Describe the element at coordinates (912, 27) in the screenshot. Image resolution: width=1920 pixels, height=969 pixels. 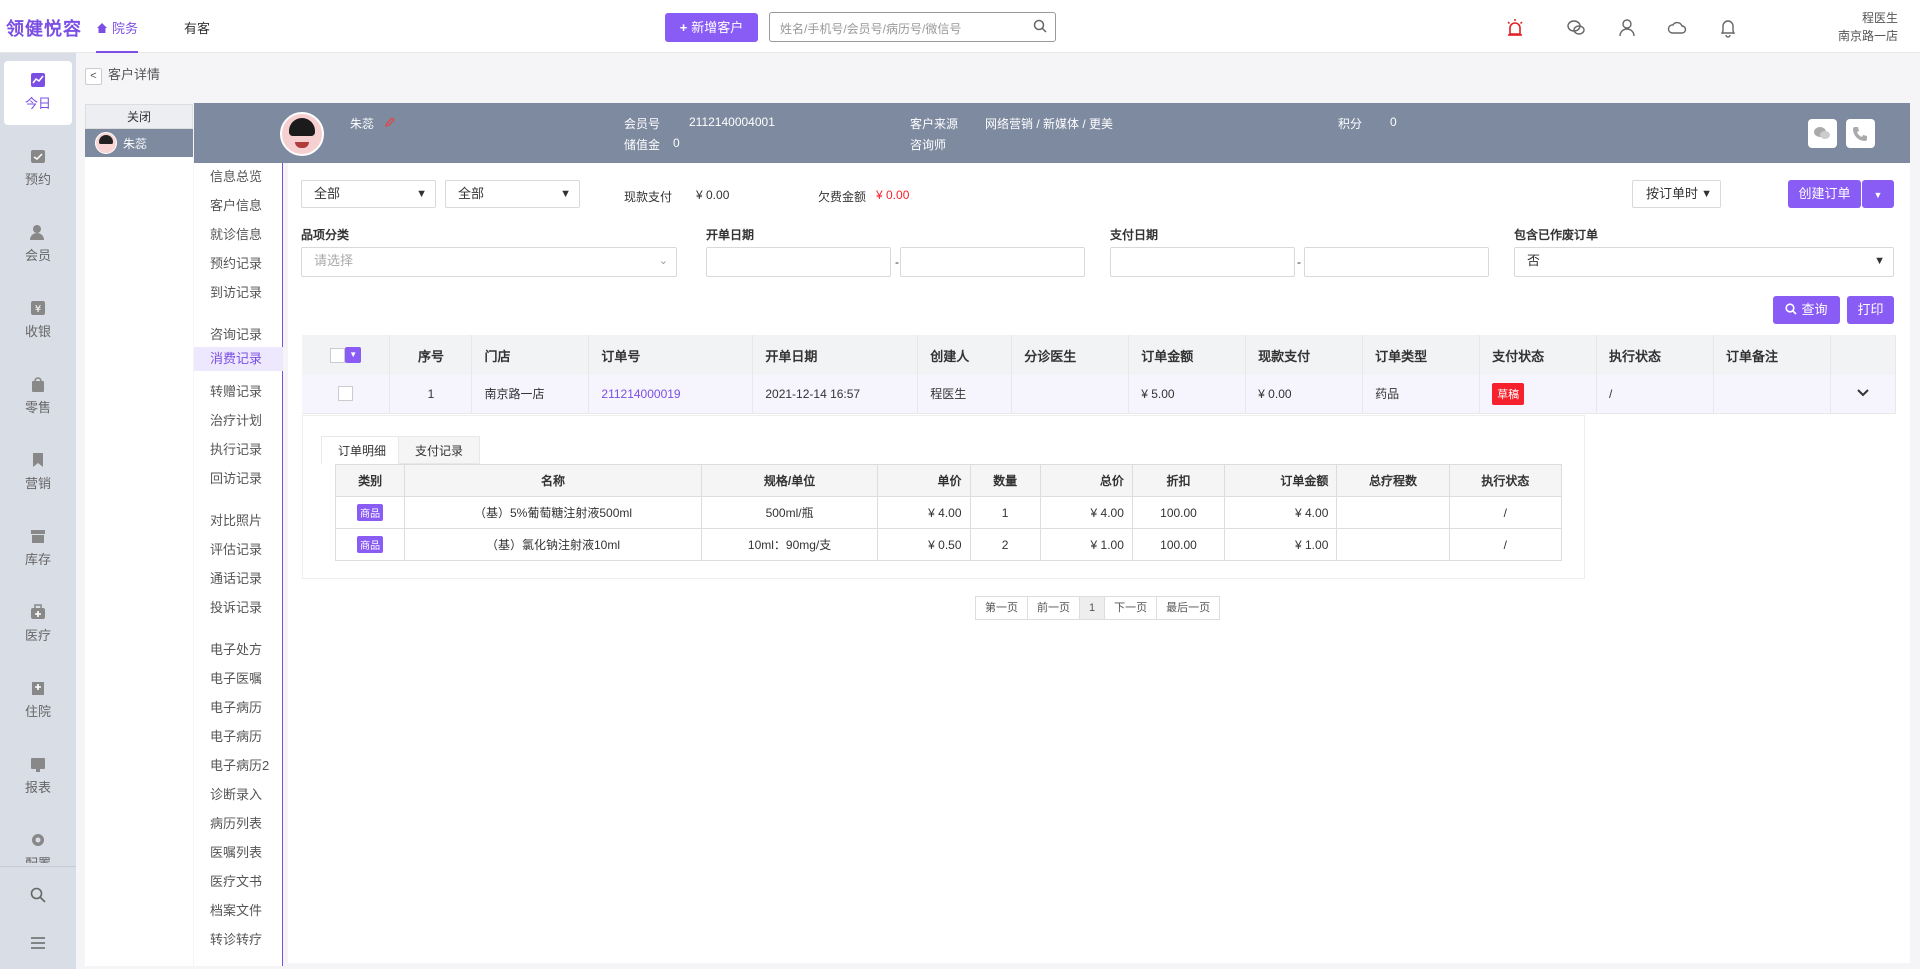
I see `search-input: 姓名/手机号/会员号/病历号/微信号` at that location.